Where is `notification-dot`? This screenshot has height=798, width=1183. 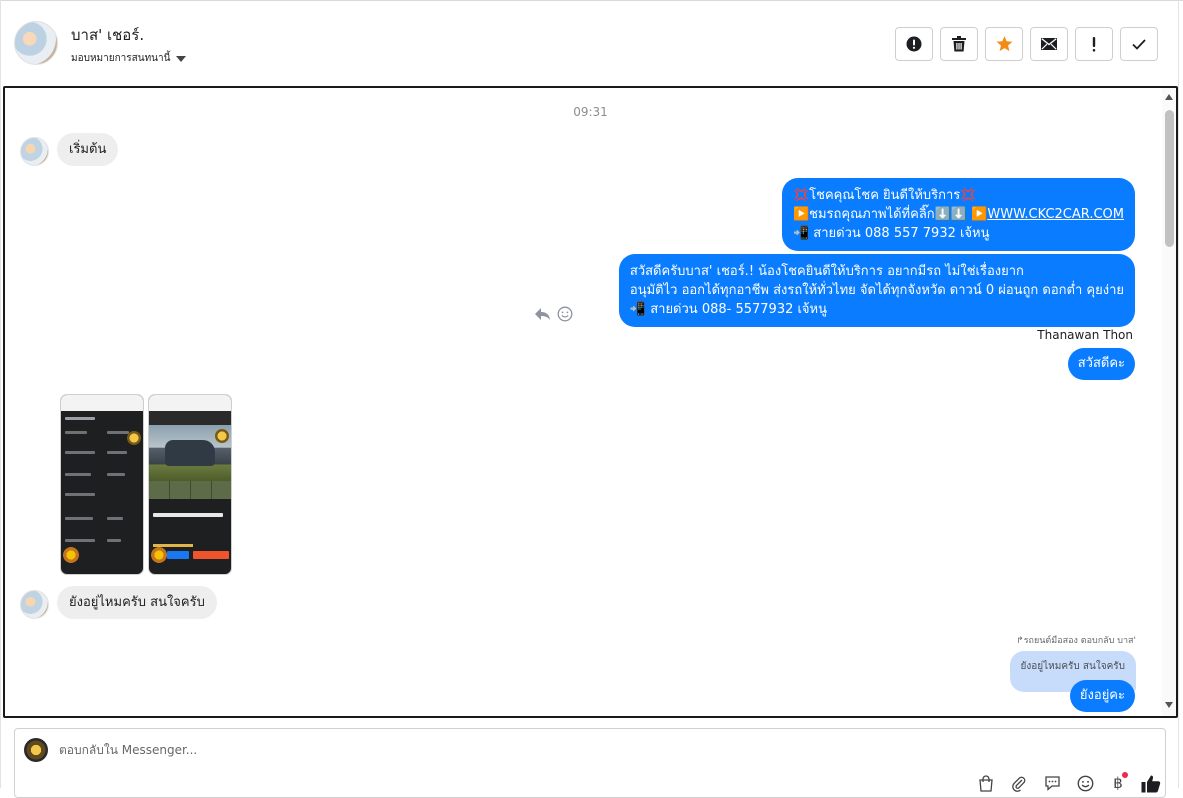
notification-dot is located at coordinates (1125, 775).